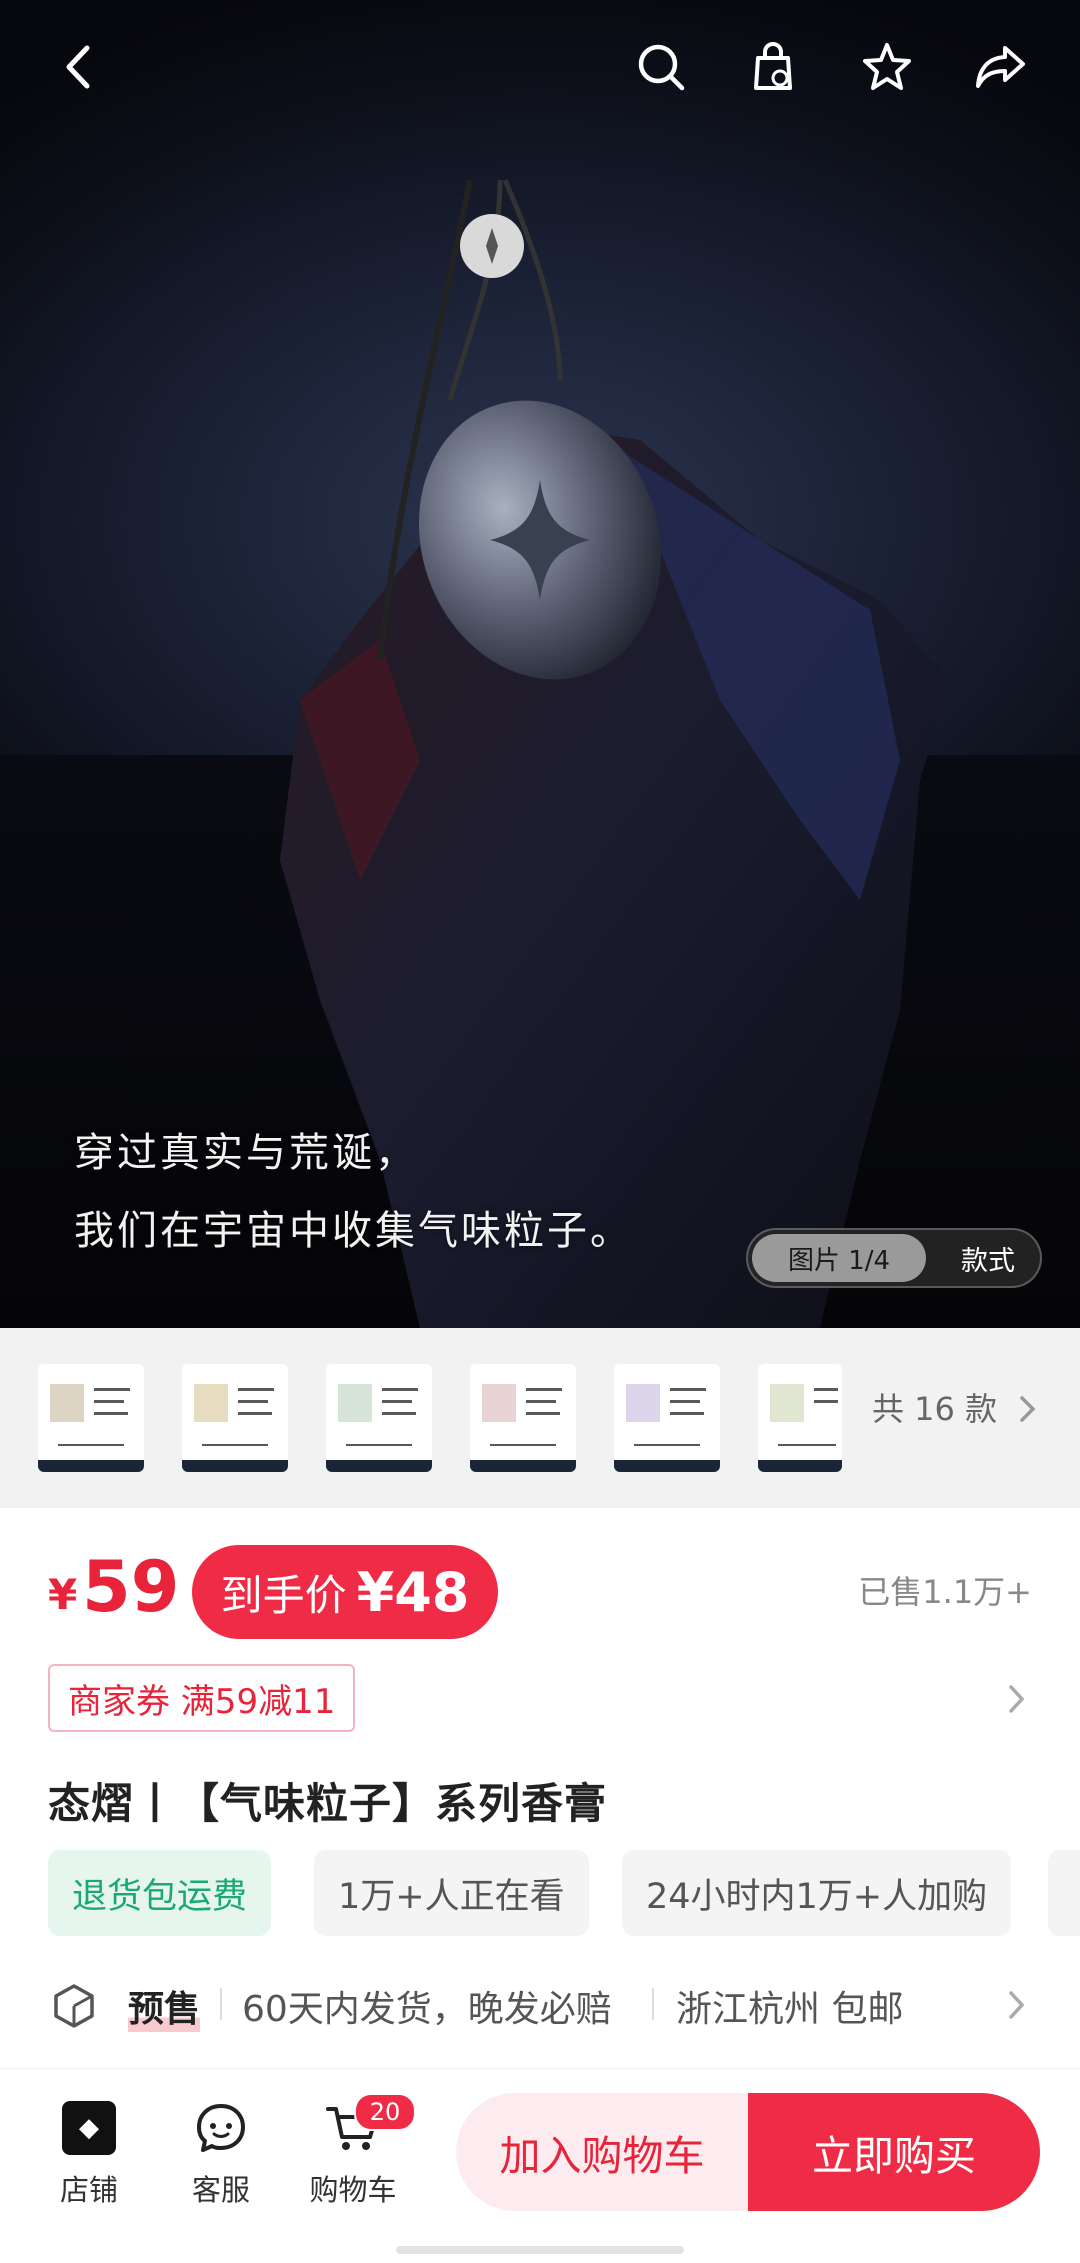 This screenshot has height=2263, width=1080. I want to click on search-button, so click(661, 67).